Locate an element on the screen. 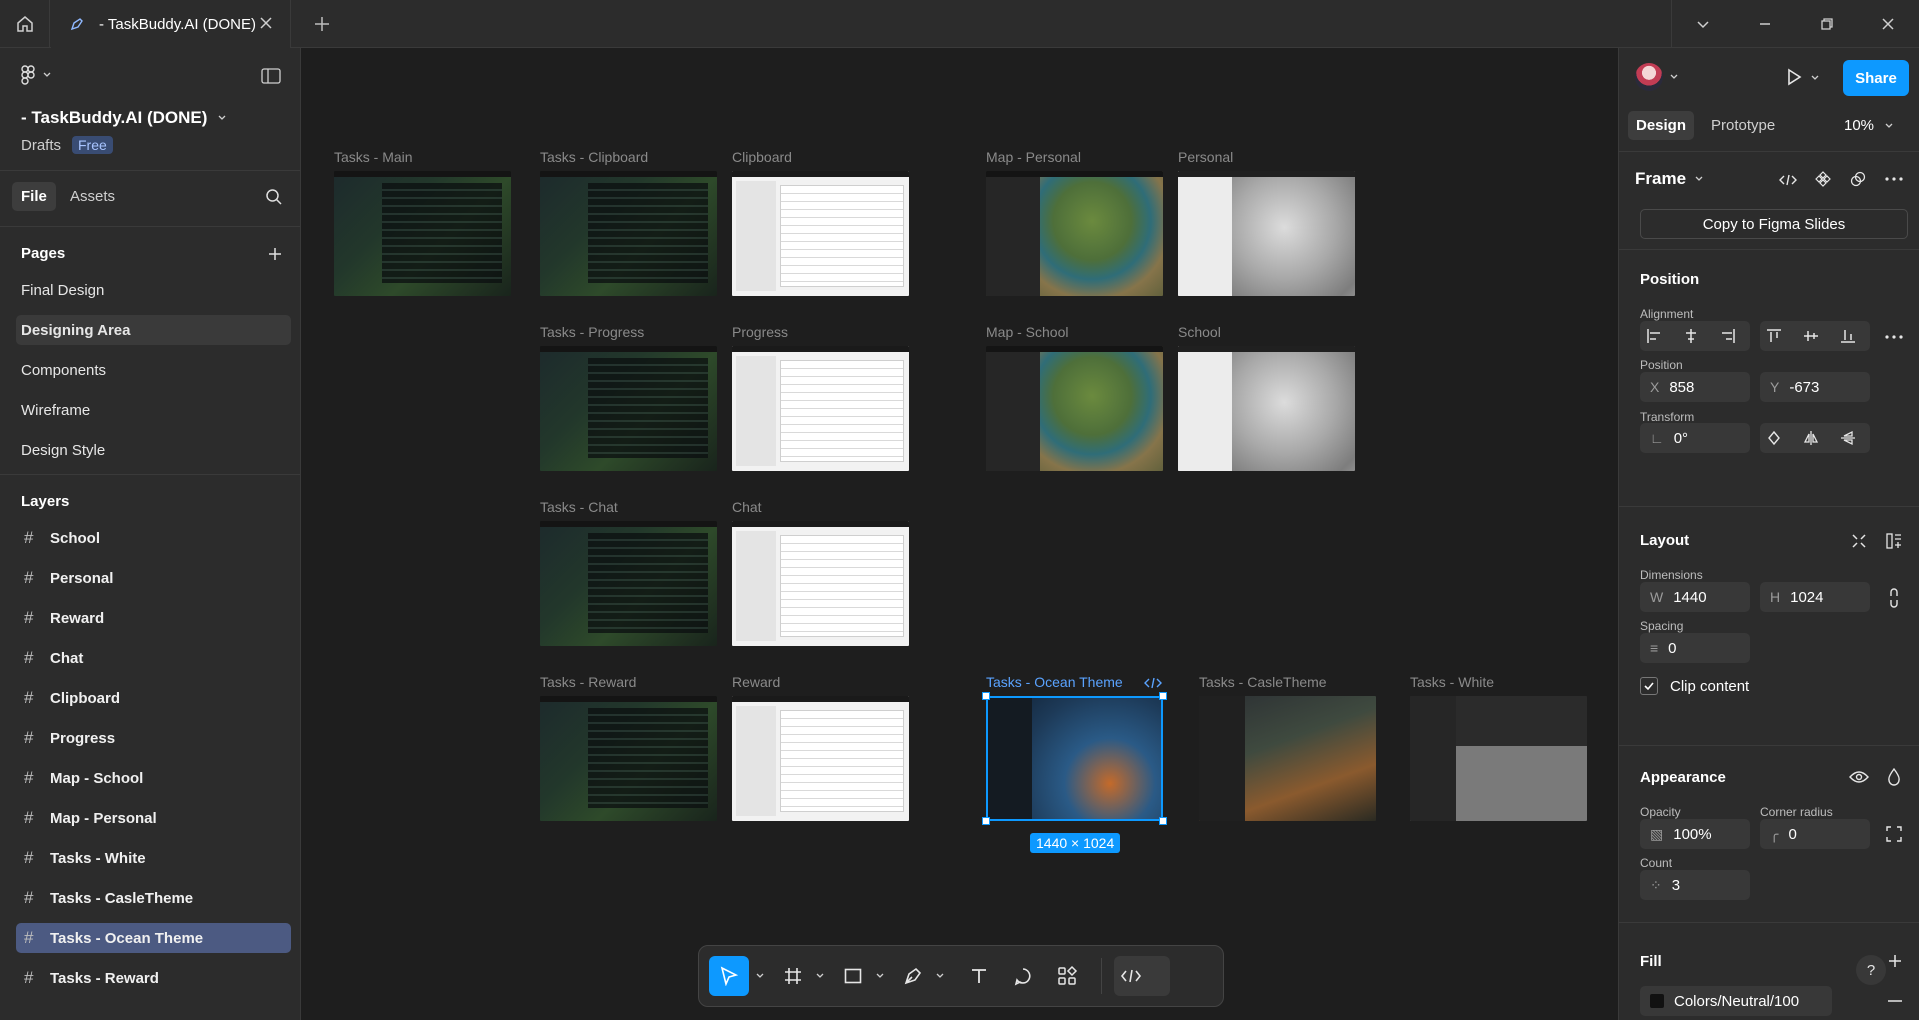  frame-type-dropdown: Frame is located at coordinates (1669, 179).